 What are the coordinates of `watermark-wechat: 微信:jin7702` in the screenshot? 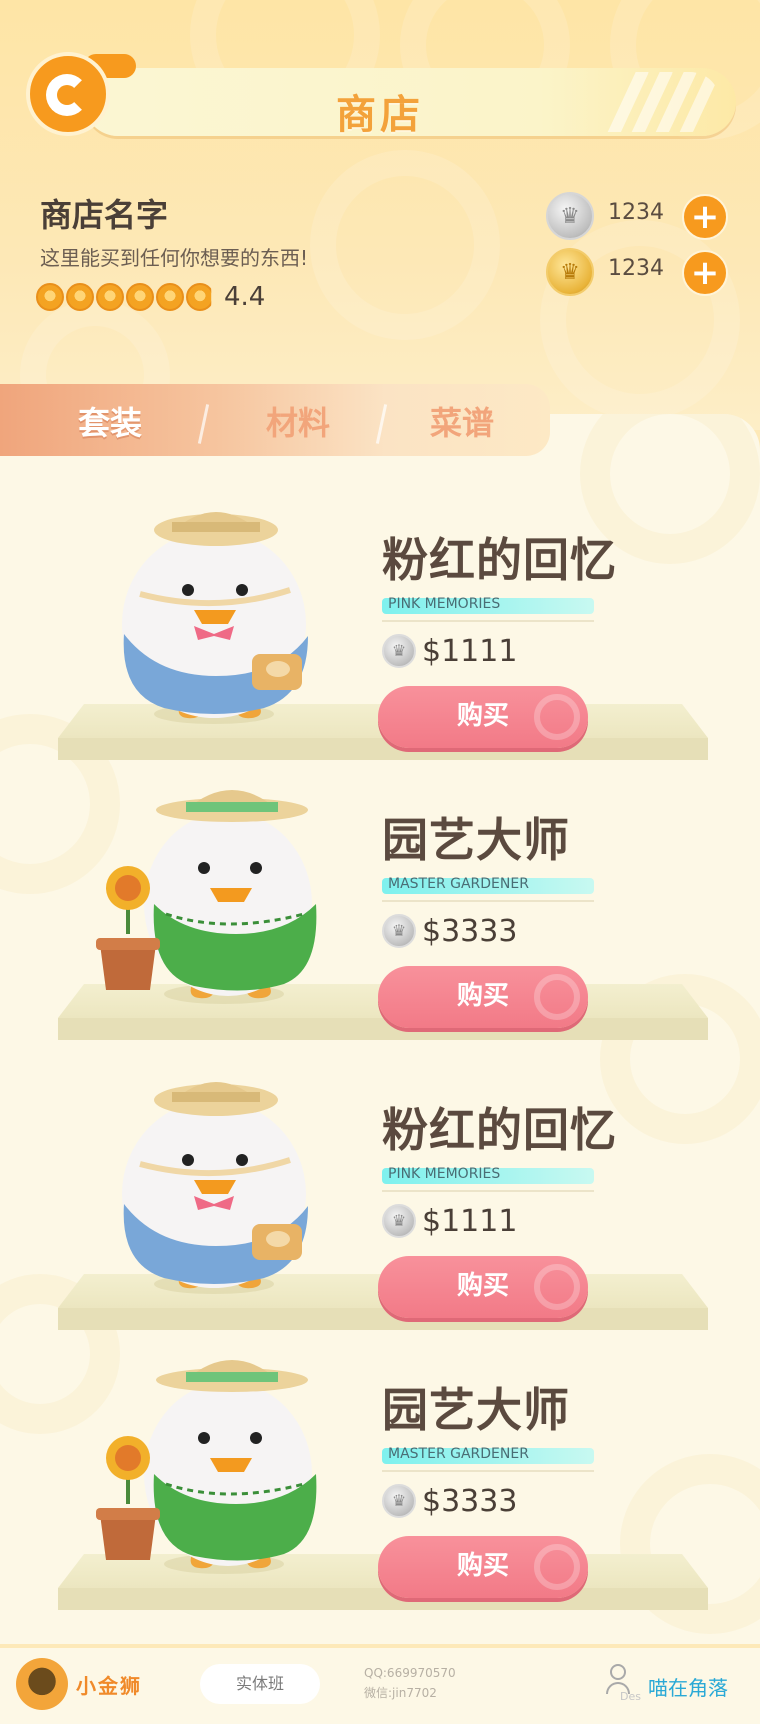 It's located at (400, 1693).